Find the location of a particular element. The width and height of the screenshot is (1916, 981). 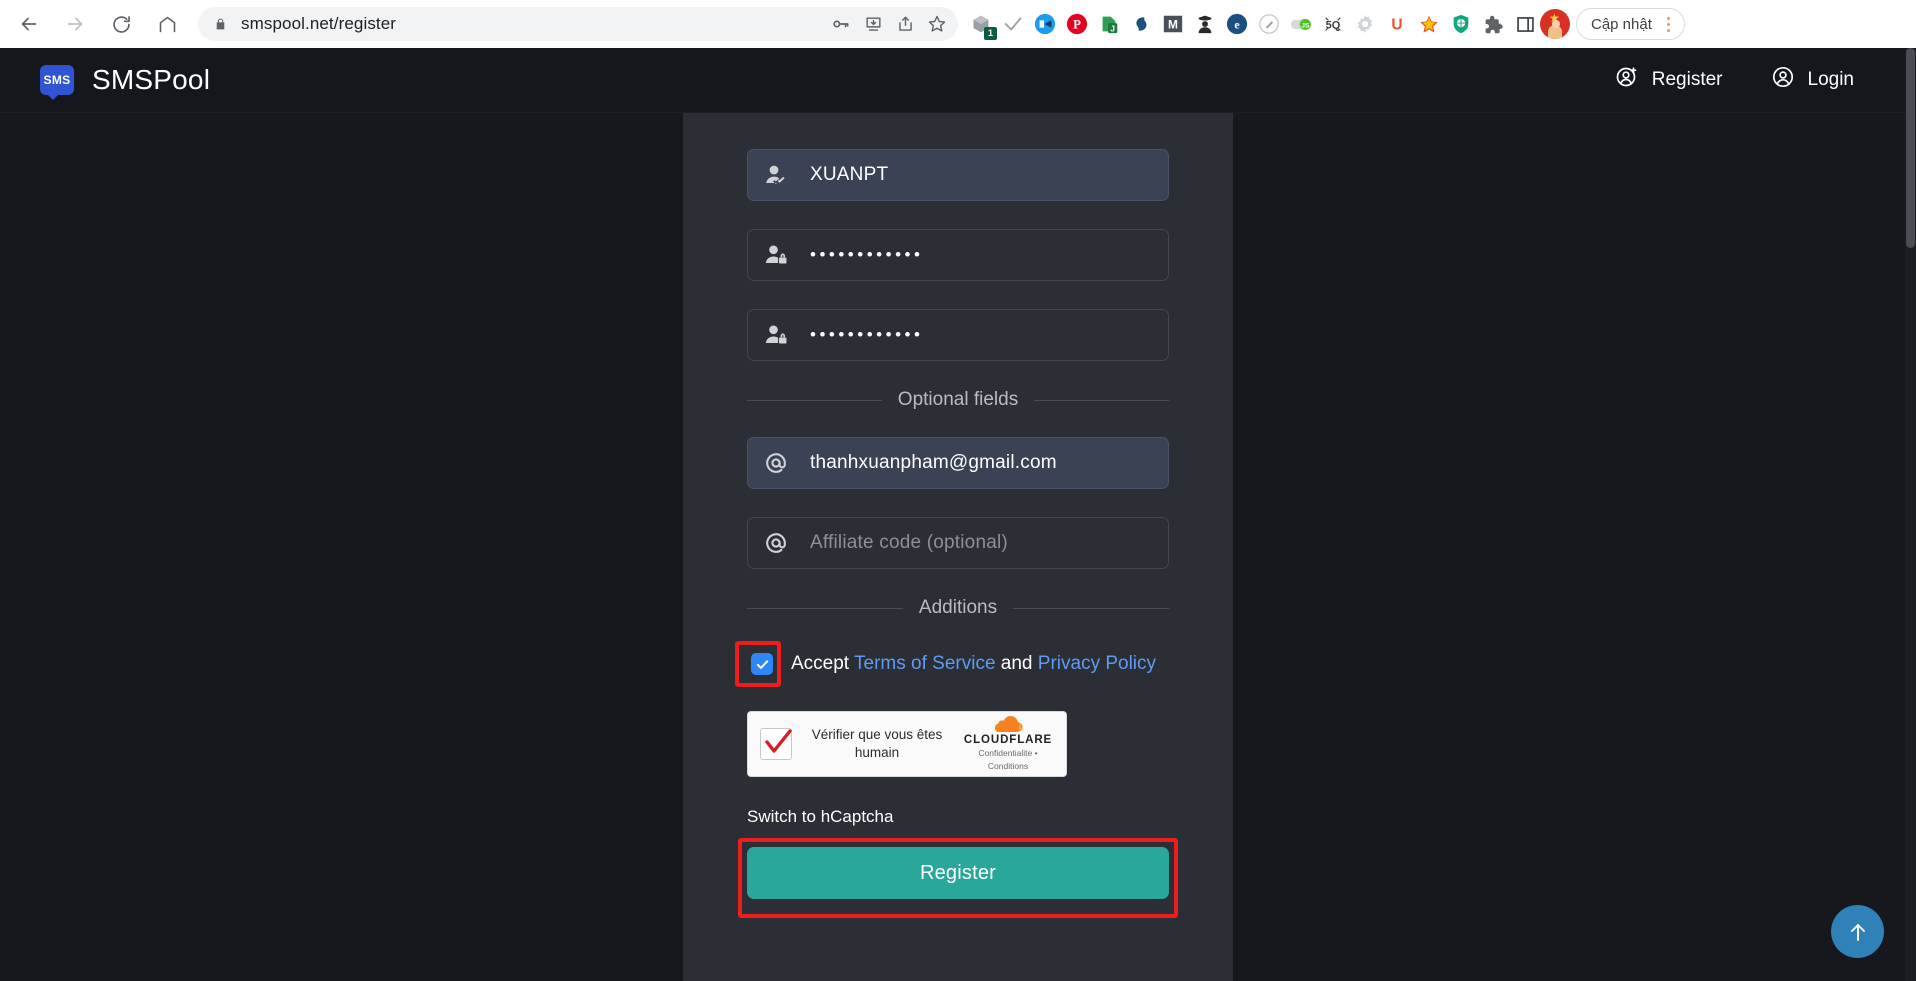

affiliate-code-input: Affiliate code (optional) is located at coordinates (958, 543).